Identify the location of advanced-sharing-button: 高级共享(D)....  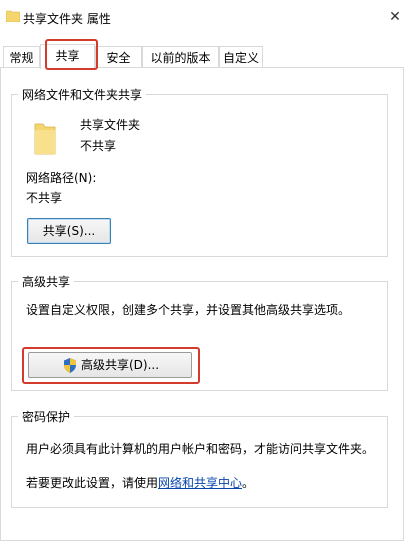
(110, 365).